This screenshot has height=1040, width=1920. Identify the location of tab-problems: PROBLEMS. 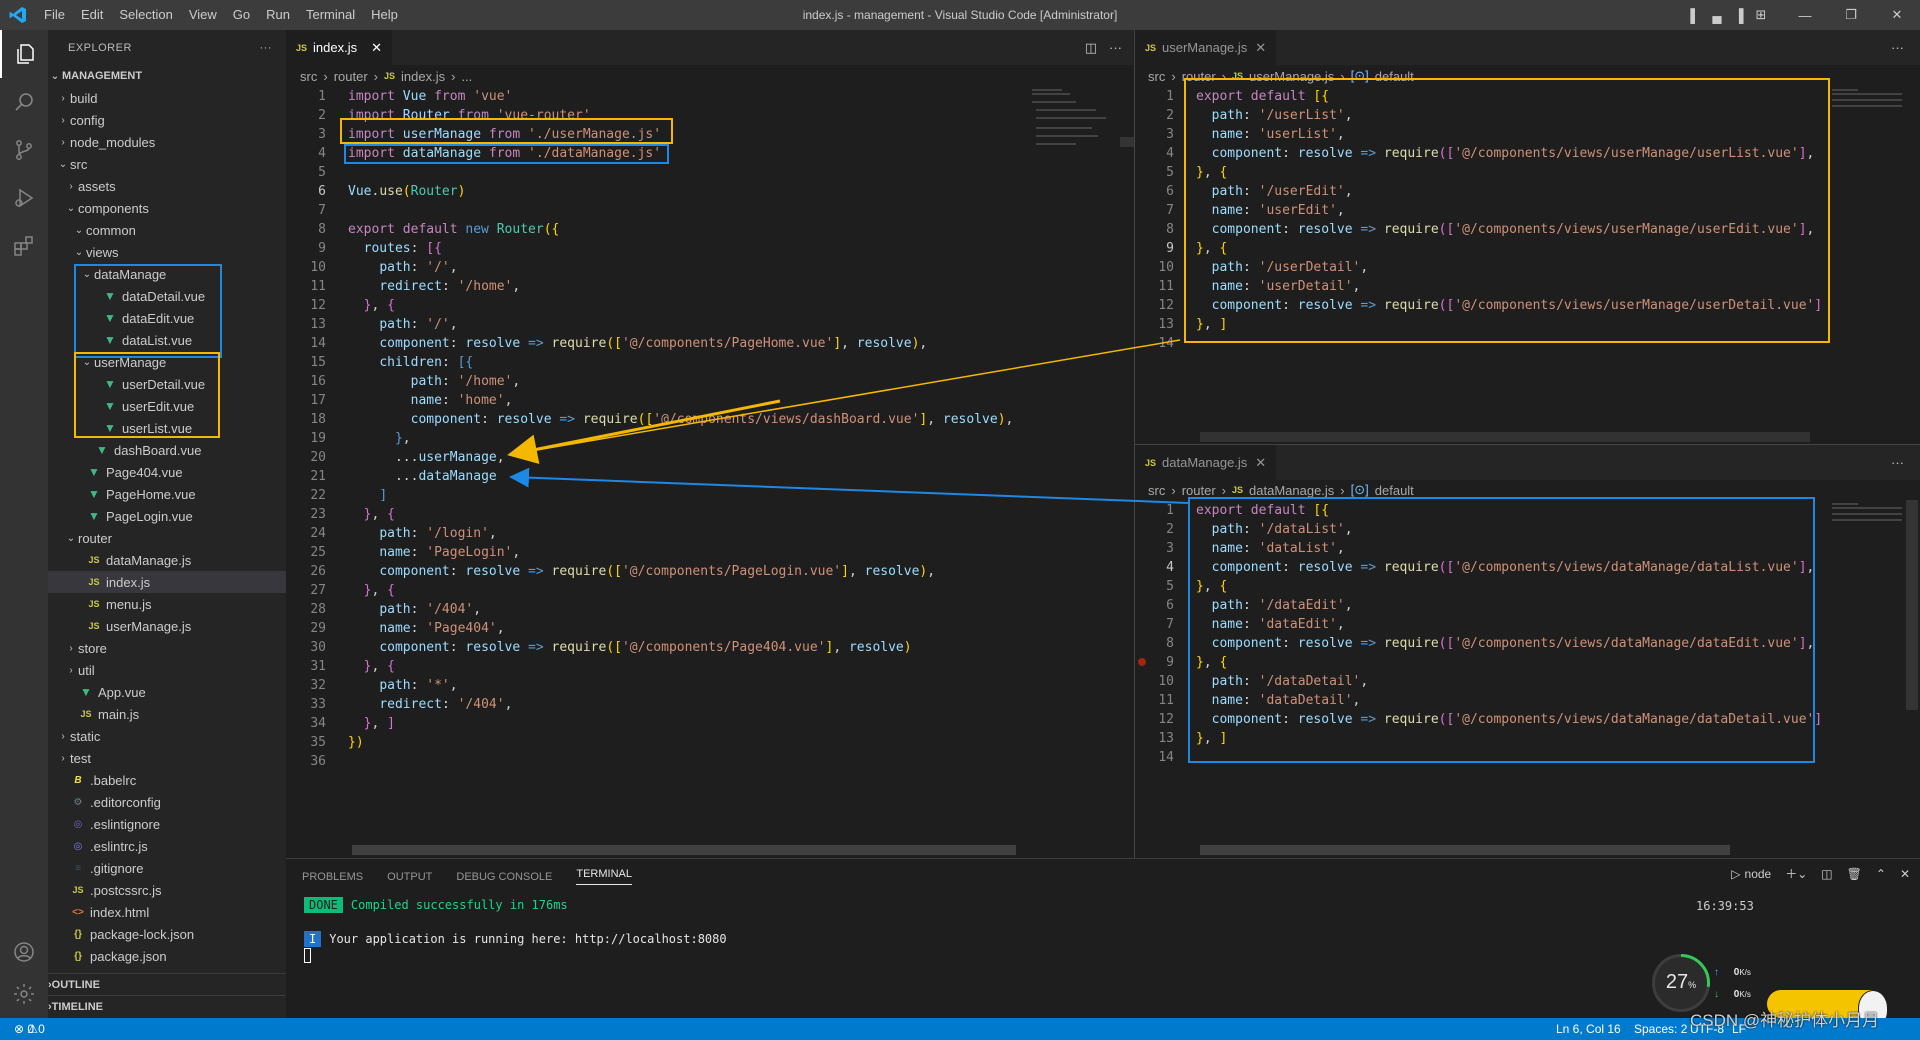
(332, 877).